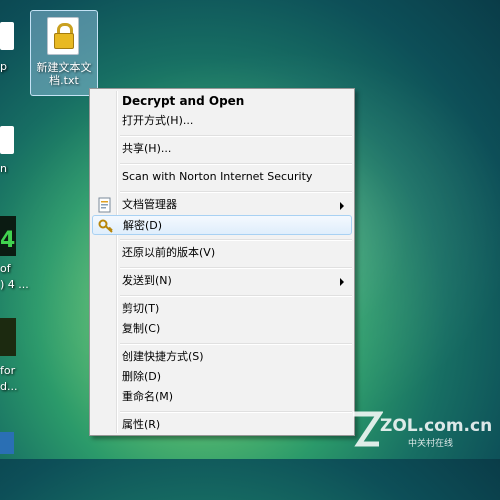 The width and height of the screenshot is (500, 500). I want to click on partial-icon-glyph: 4, so click(8, 240).